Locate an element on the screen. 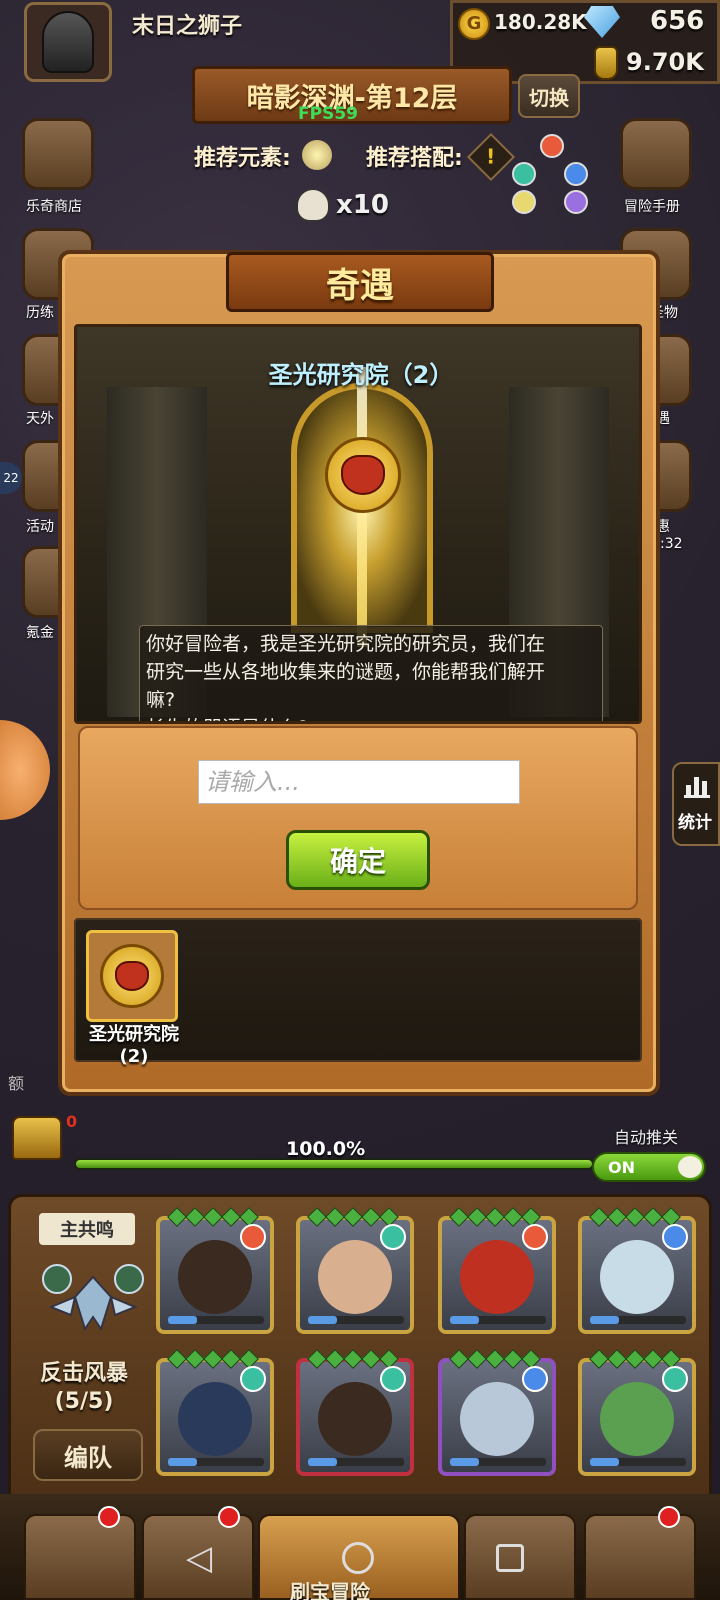 Image resolution: width=720 pixels, height=1600 pixels. stats-label: 统计 is located at coordinates (695, 823).